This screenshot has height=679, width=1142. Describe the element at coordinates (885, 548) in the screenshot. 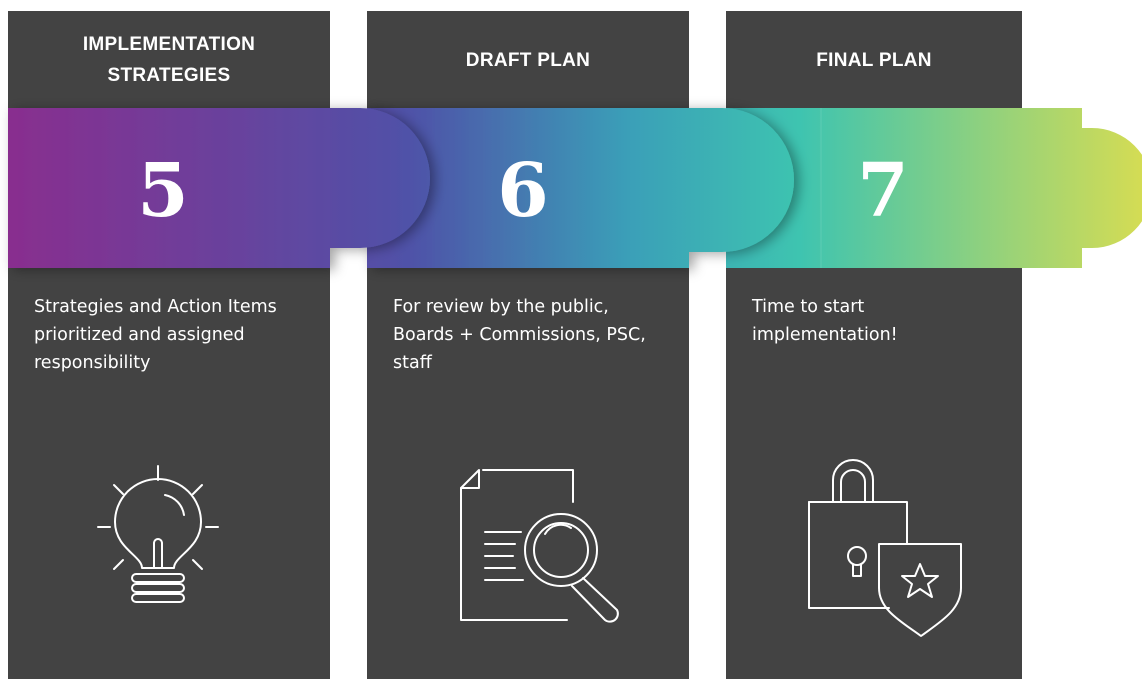

I see `lock-shield-icon` at that location.